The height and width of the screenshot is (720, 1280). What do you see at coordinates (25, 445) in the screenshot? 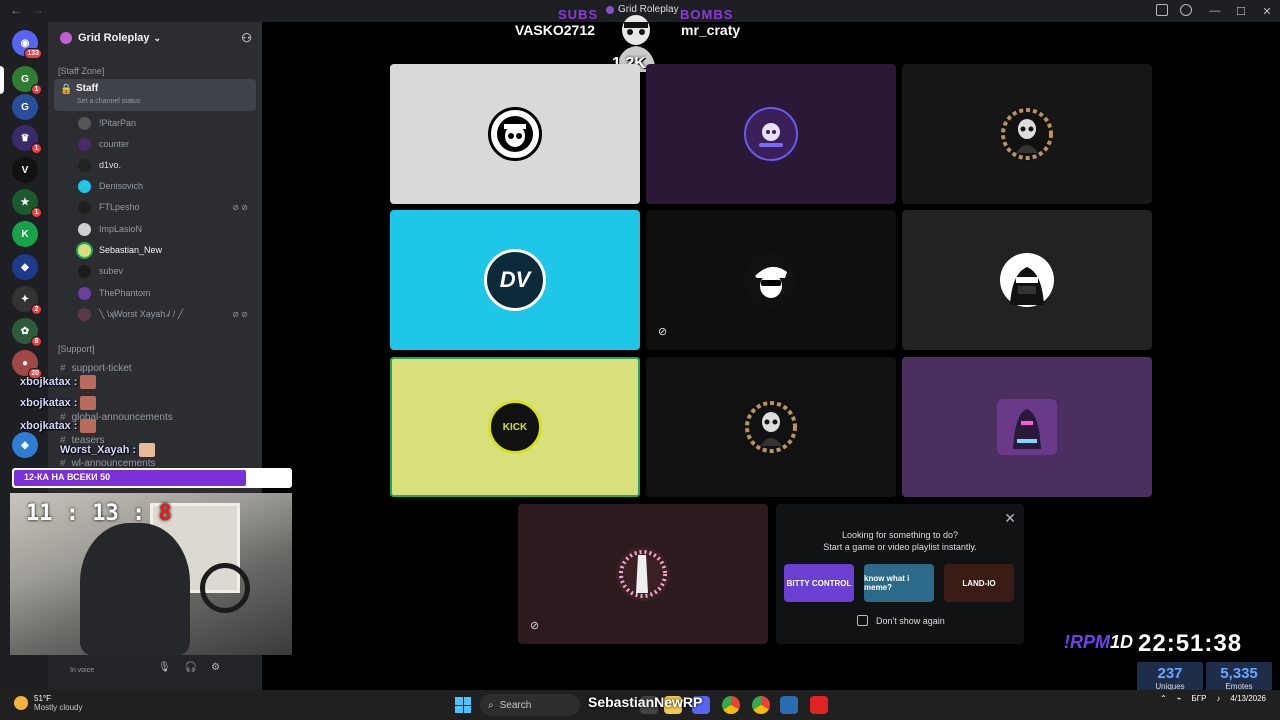
I see `server-icon: ◈` at bounding box center [25, 445].